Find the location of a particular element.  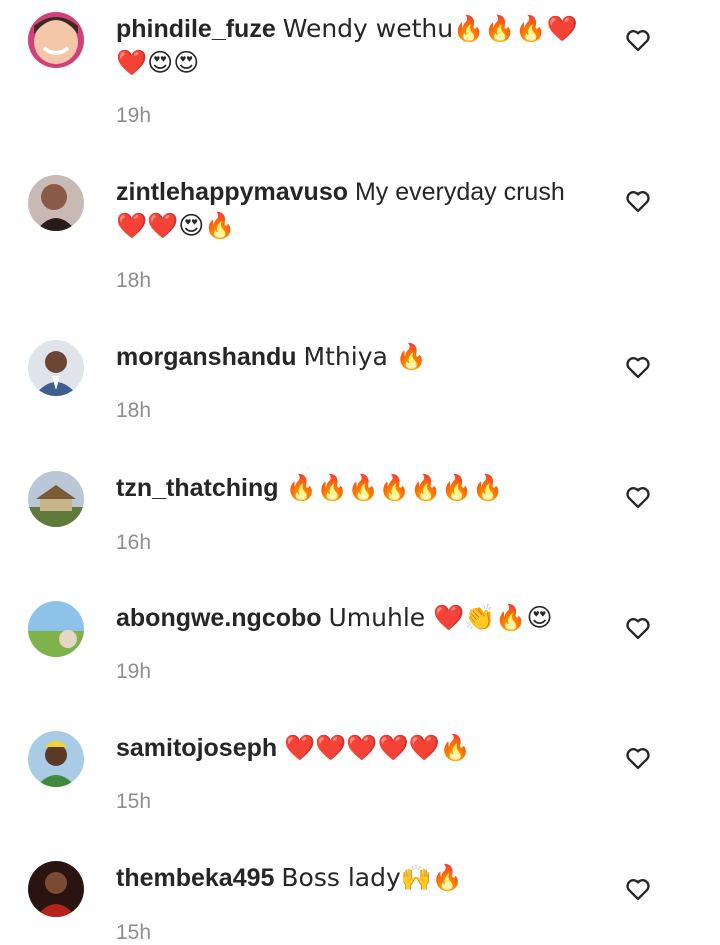

avatar-landscape-icon is located at coordinates (56, 629).